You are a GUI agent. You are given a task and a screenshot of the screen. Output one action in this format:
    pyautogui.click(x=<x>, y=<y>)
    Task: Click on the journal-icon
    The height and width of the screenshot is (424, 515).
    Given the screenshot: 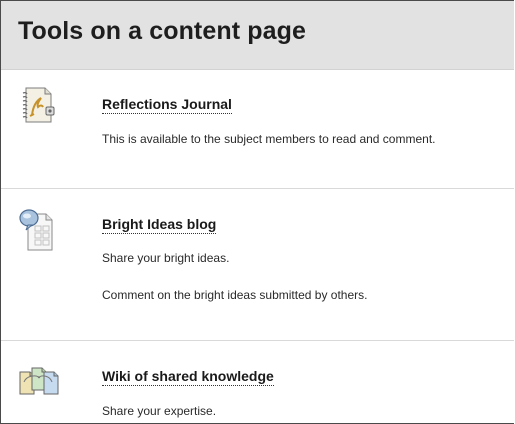 What is the action you would take?
    pyautogui.click(x=38, y=105)
    